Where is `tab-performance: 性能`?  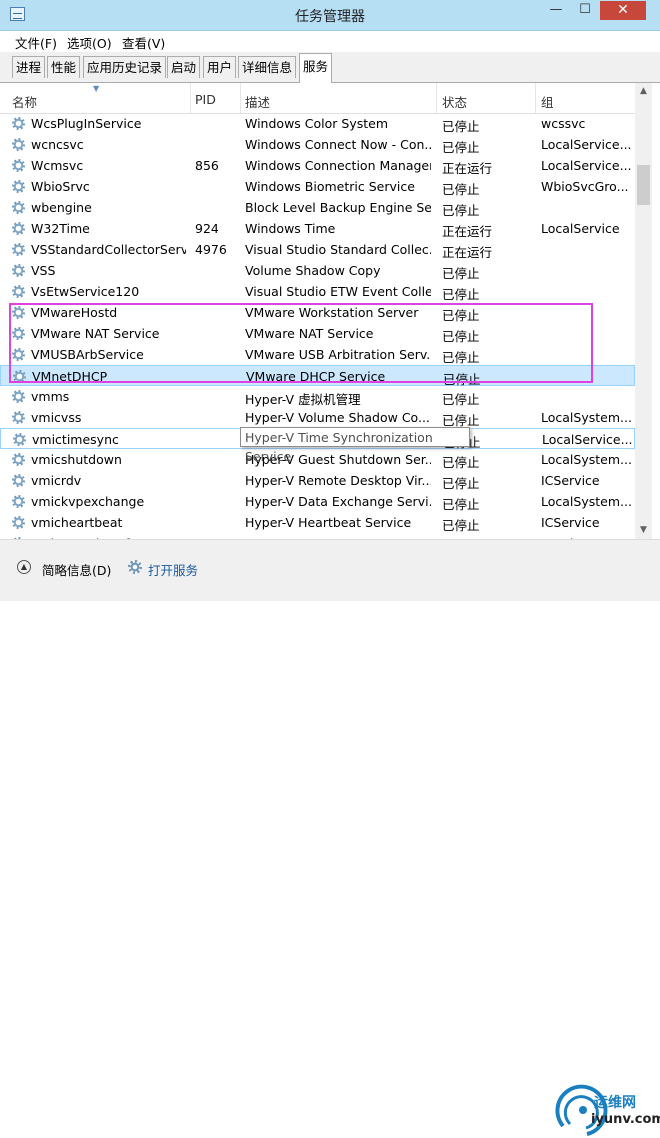
tab-performance: 性能 is located at coordinates (64, 67).